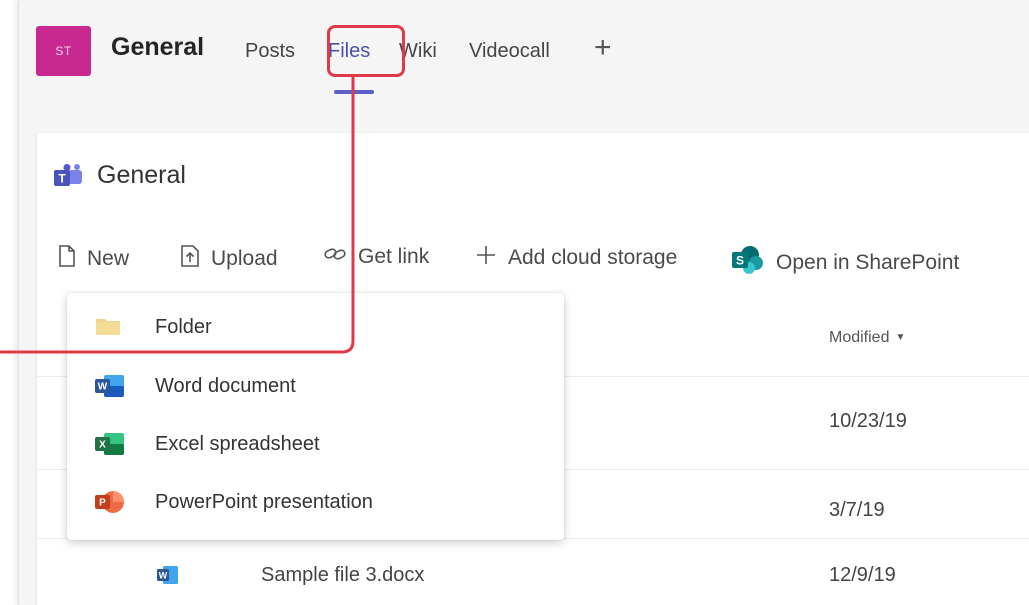 The image size is (1029, 605). Describe the element at coordinates (110, 388) in the screenshot. I see `word-icon: W` at that location.